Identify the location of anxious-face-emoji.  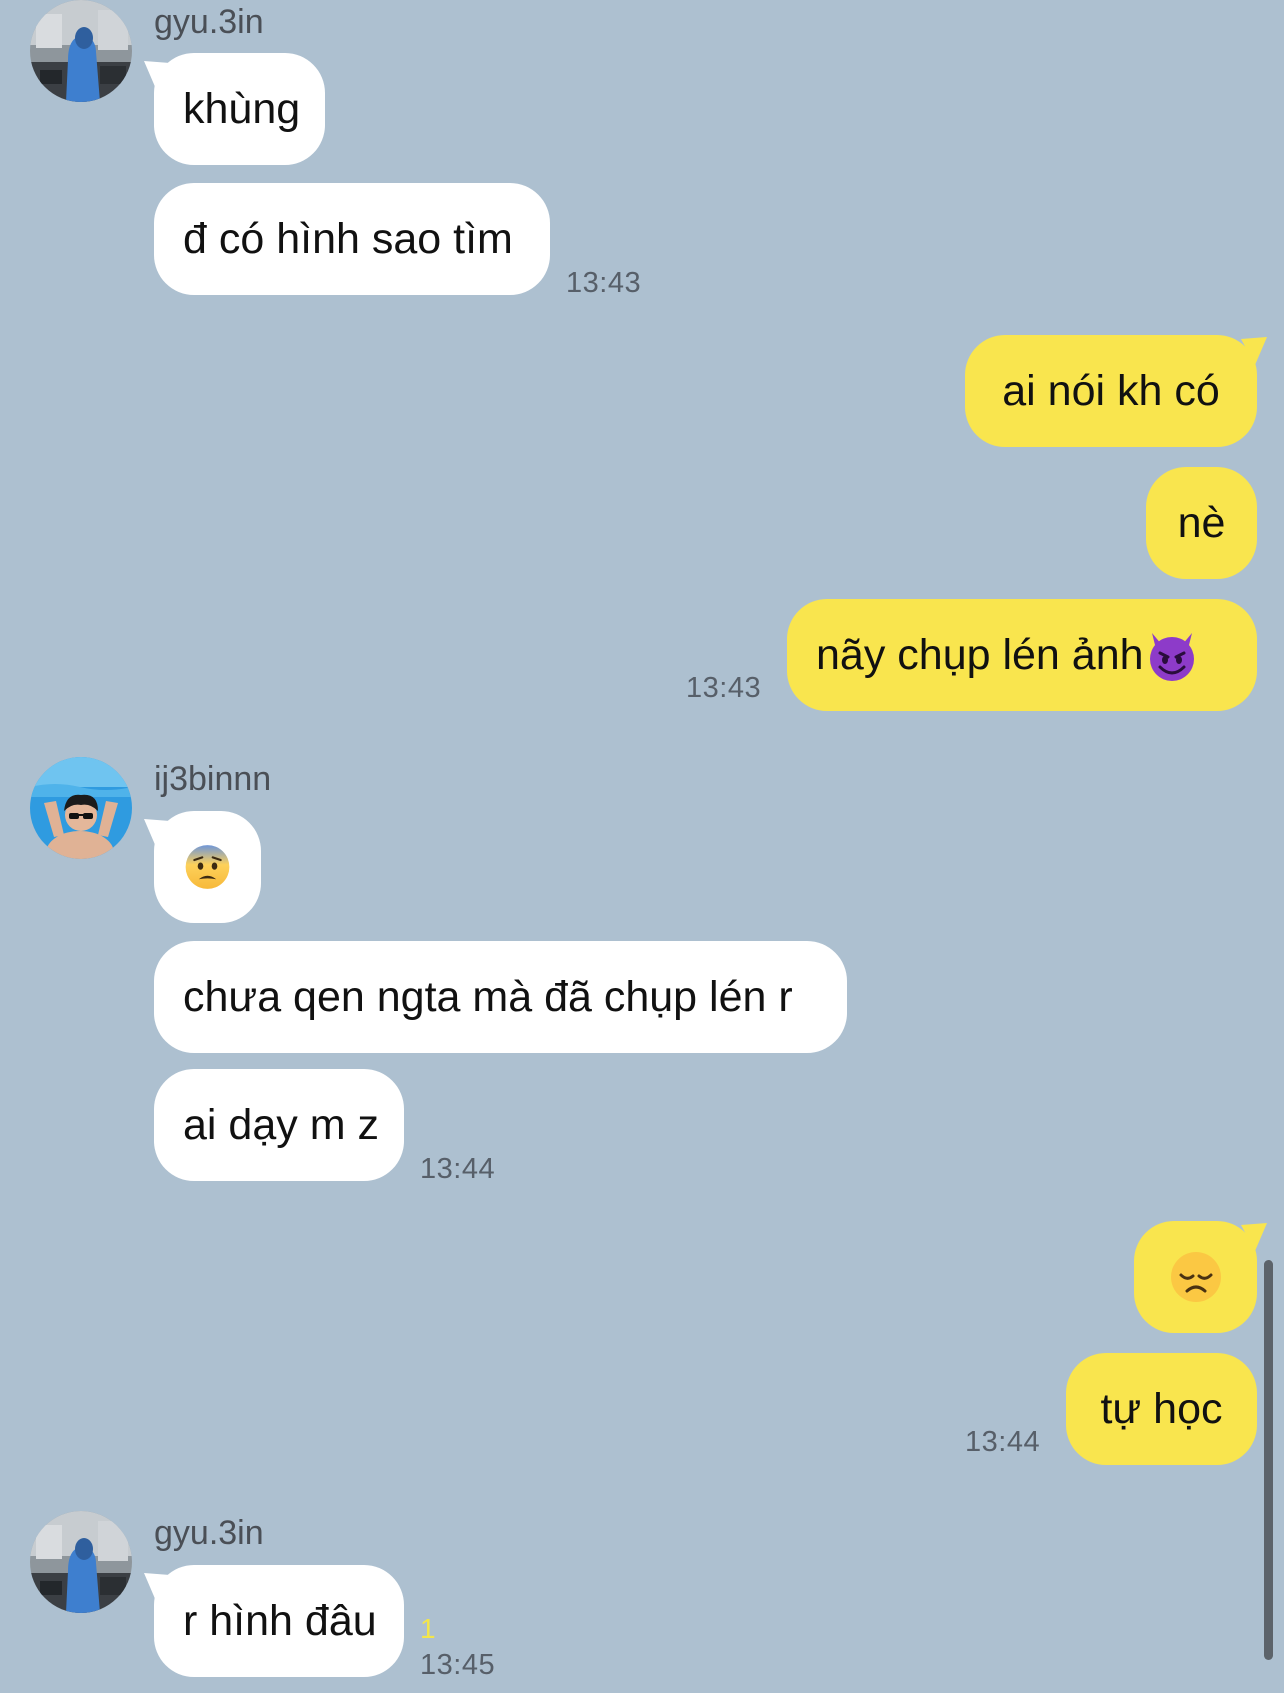
(207, 867).